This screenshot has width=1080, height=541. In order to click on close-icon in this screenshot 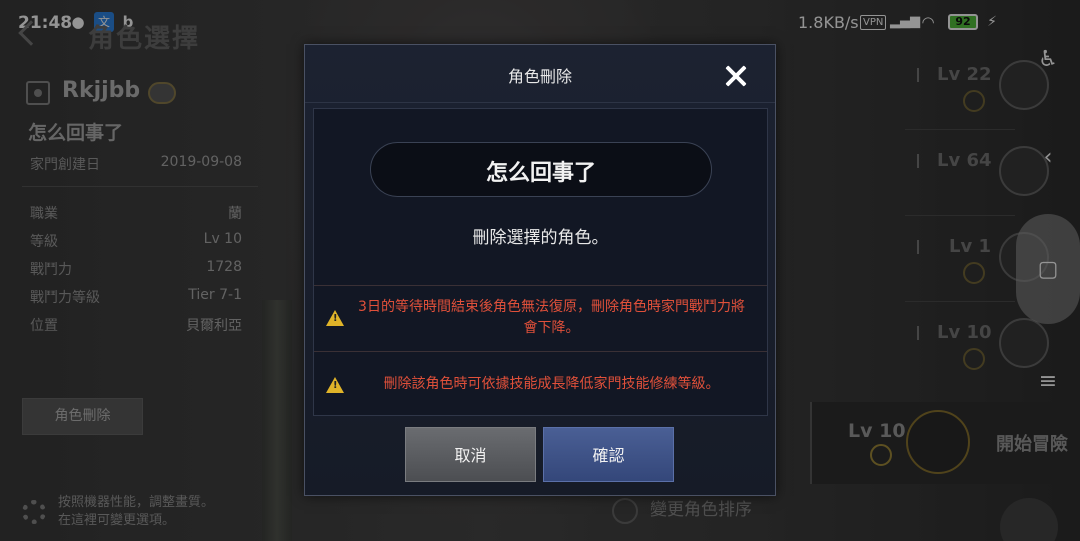, I will do `click(736, 76)`.